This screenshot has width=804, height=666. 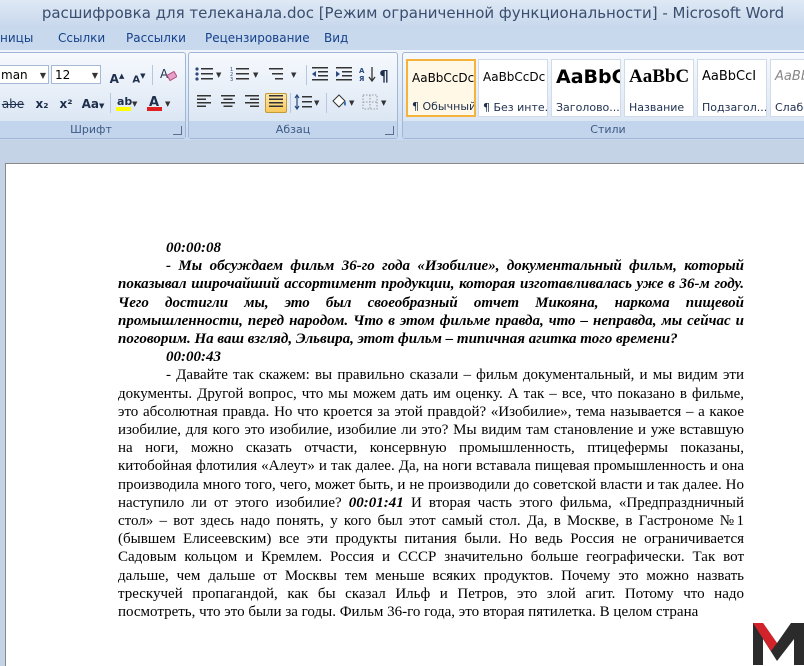 I want to click on tab-page-layout: ницы, so click(x=16, y=38).